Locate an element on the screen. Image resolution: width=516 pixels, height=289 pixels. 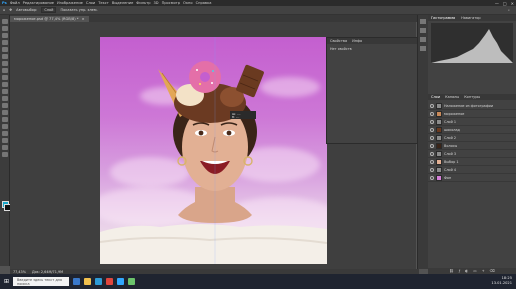
healing-tool is located at coordinates (5, 63).